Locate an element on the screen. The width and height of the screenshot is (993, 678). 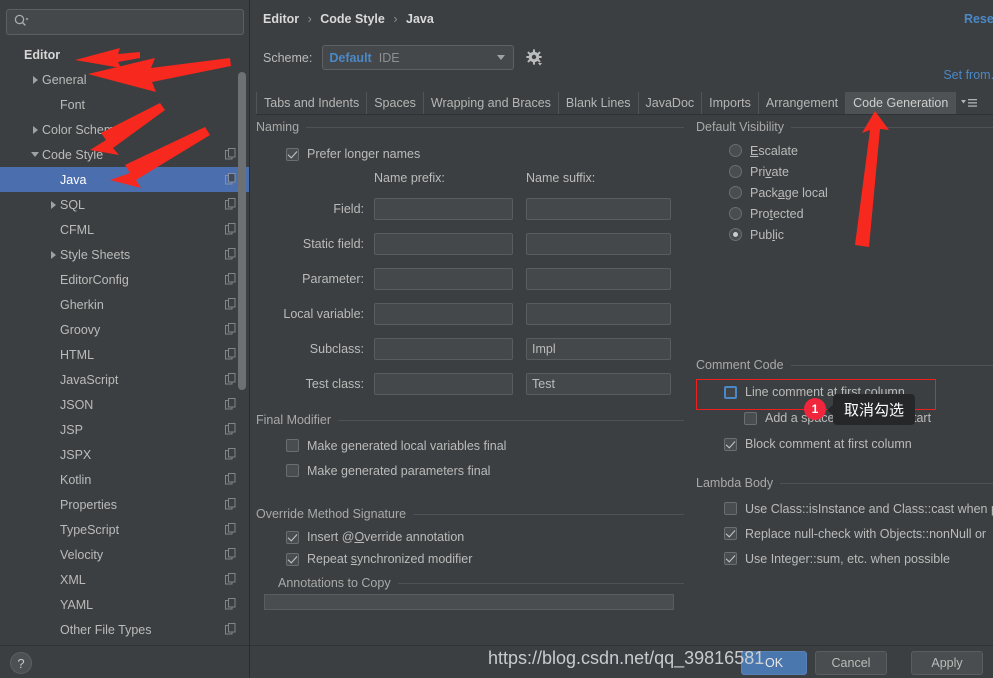
tab-blank-lines: Blank Lines is located at coordinates (599, 103).